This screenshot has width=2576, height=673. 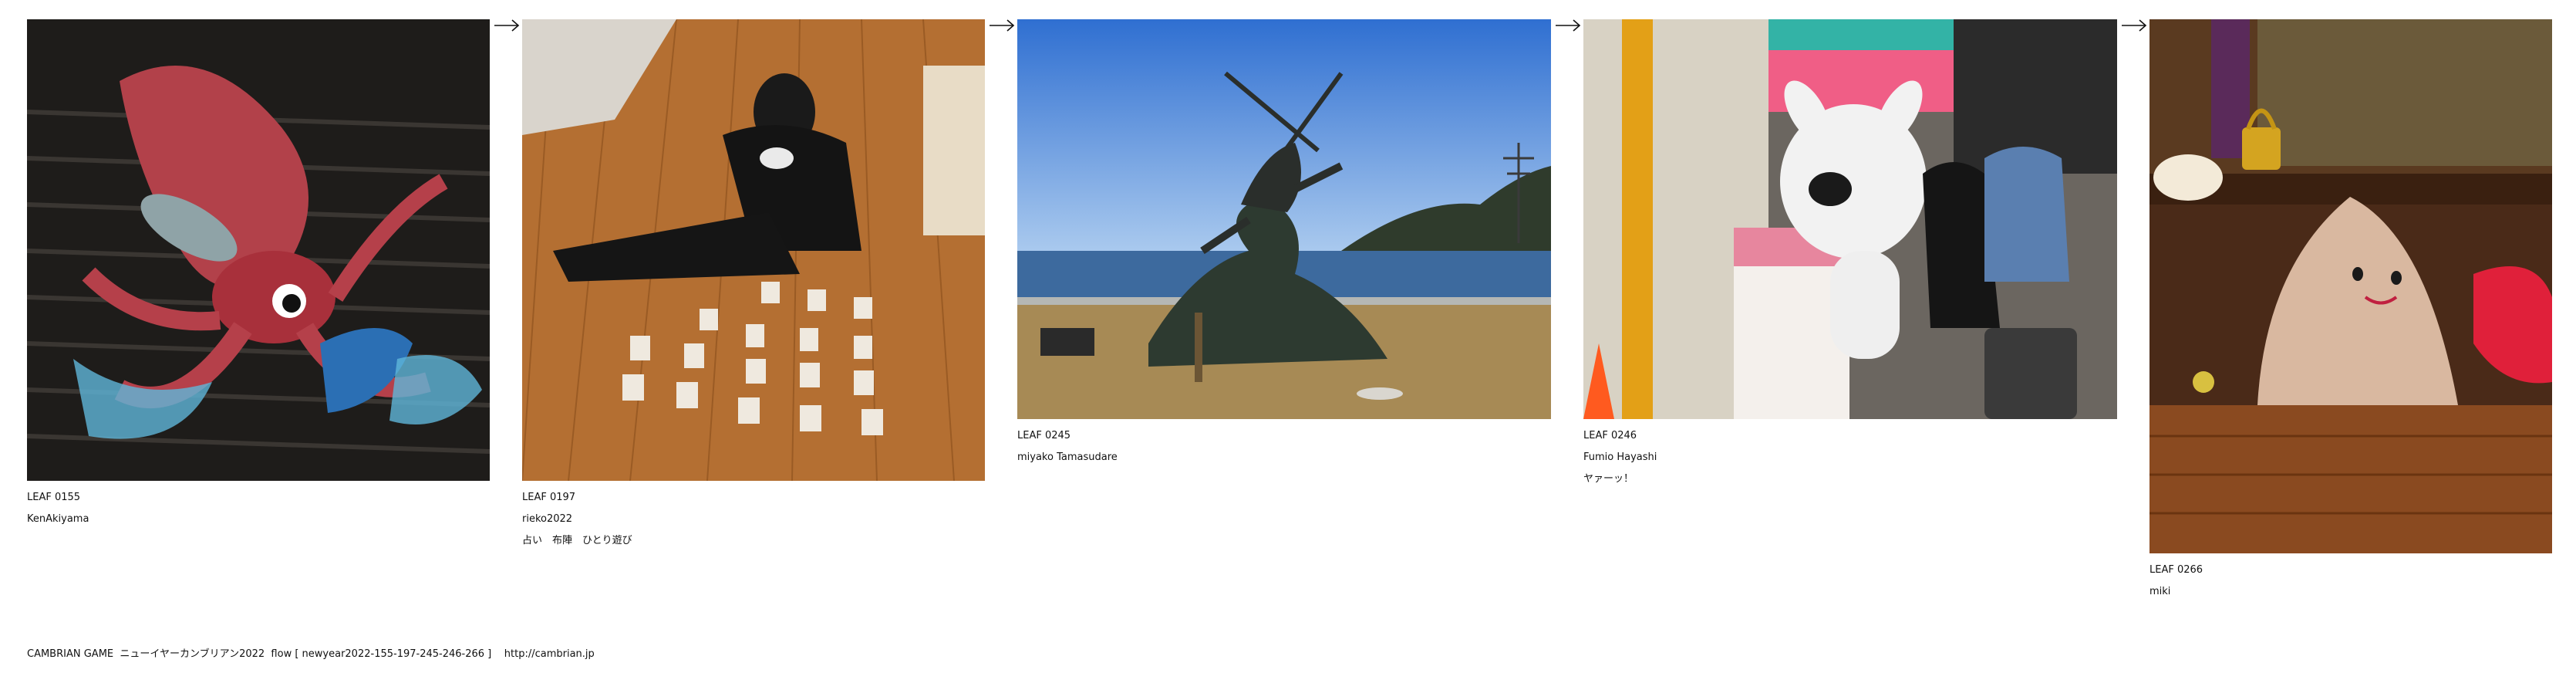 I want to click on leaf-id: LEAF 0197, so click(x=549, y=498).